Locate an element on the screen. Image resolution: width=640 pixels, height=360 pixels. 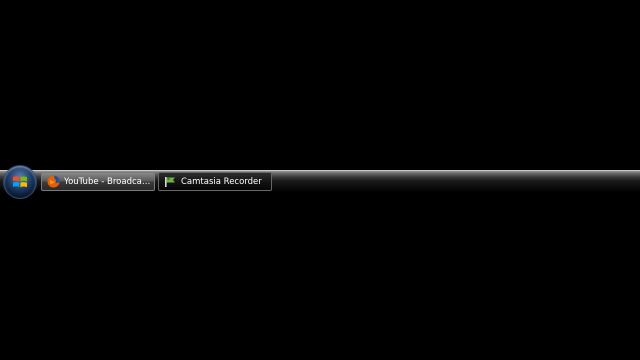
start-button is located at coordinates (20, 182).